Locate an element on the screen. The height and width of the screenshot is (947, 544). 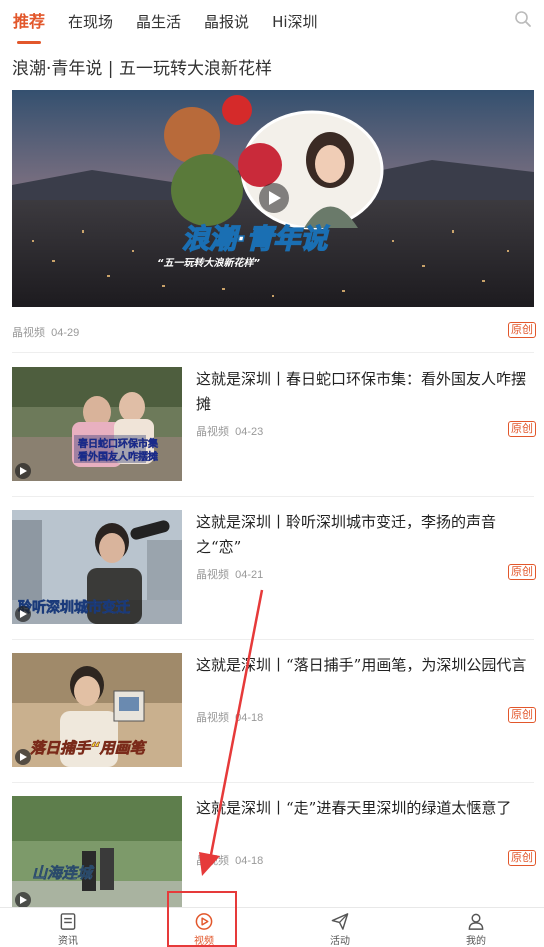
thumb-caption: 山海连城 is located at coordinates (63, 873).